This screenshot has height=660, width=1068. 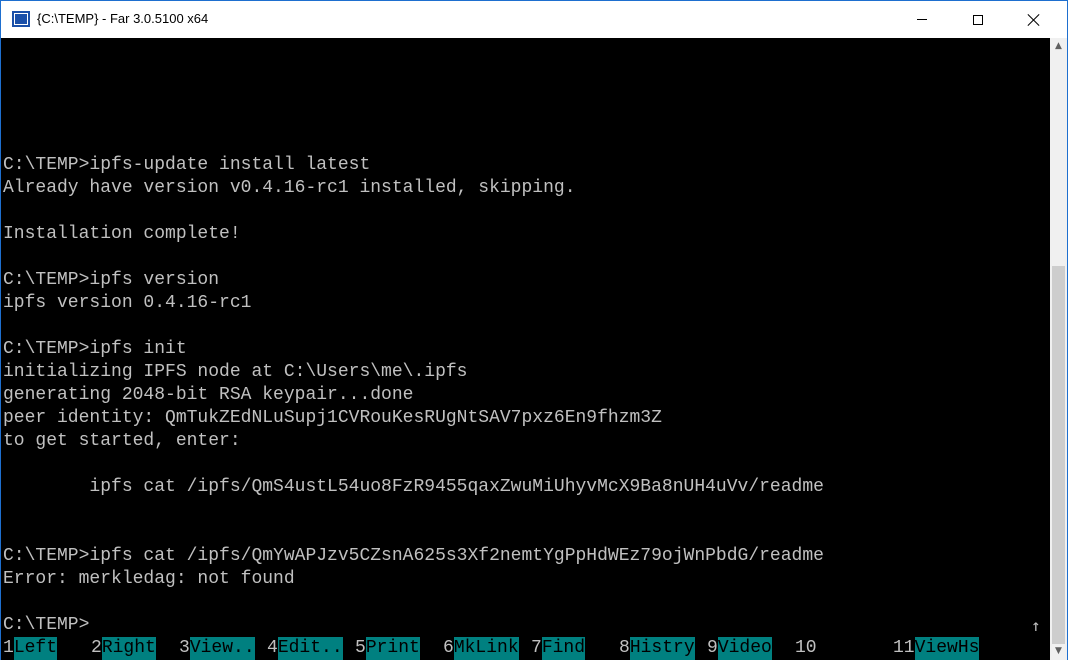 I want to click on fkey-9-video: 9Video, so click(x=739, y=648).